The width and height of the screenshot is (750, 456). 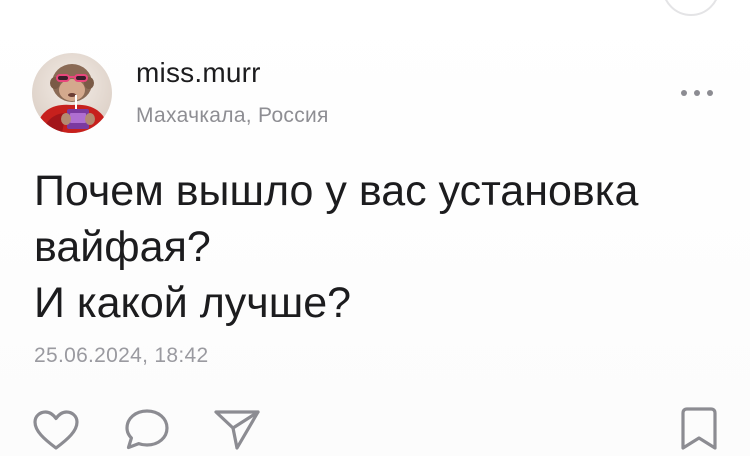 What do you see at coordinates (336, 191) in the screenshot?
I see `post-text-line: Почем вышло у вас установка` at bounding box center [336, 191].